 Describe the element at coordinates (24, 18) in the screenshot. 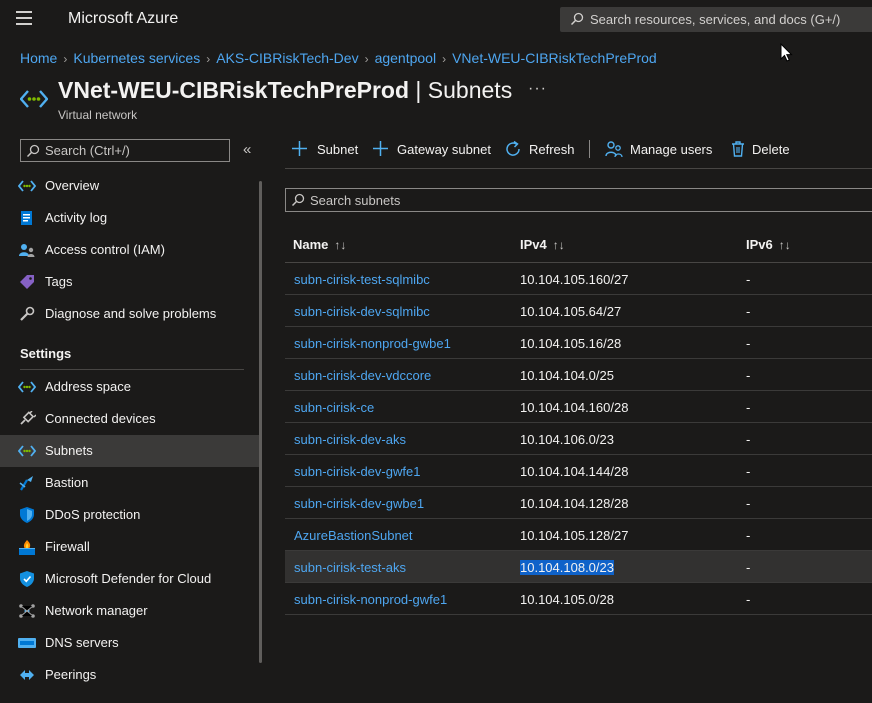

I see `hamburger-menu-icon` at that location.